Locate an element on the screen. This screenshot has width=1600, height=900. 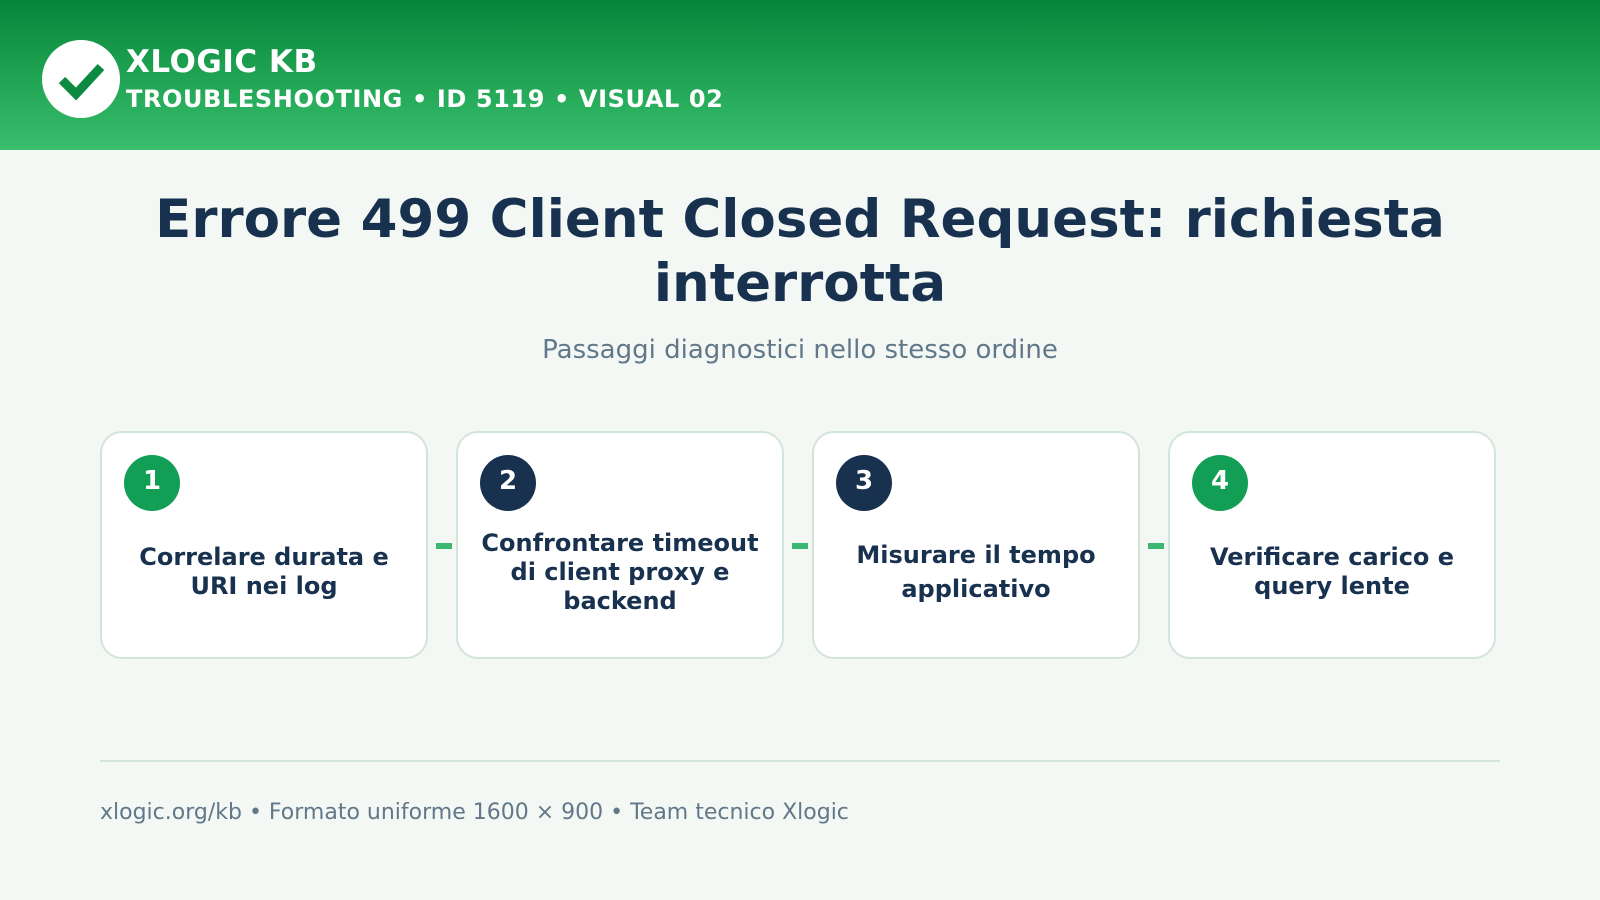
step-card-3: 3 Misurare il tempo applicativo is located at coordinates (976, 545).